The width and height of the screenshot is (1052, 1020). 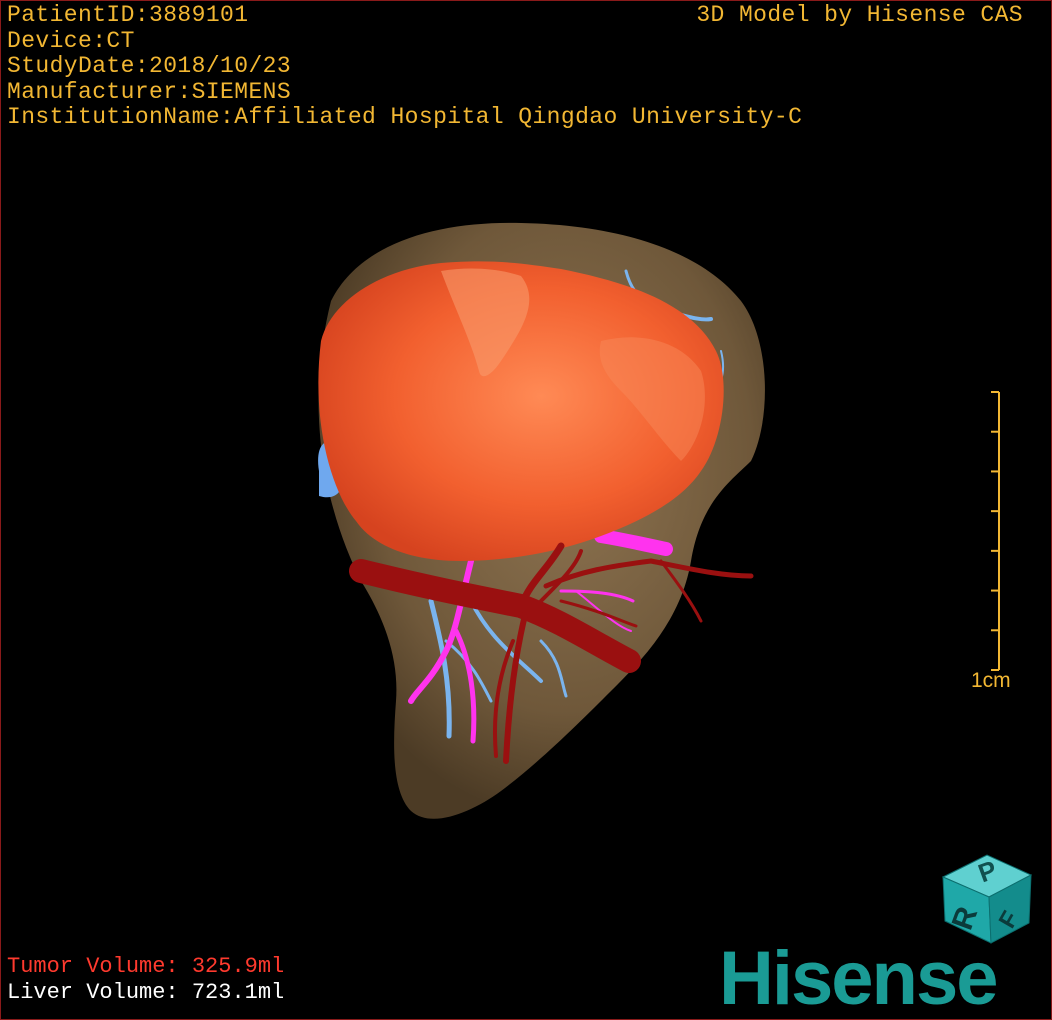 I want to click on hisense-logo: Hisense, so click(x=858, y=978).